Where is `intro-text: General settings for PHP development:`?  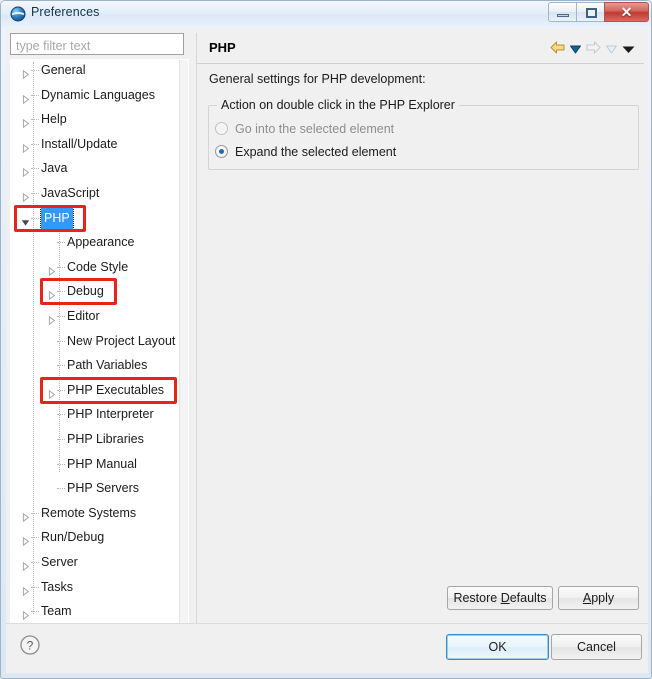
intro-text: General settings for PHP development: is located at coordinates (317, 79).